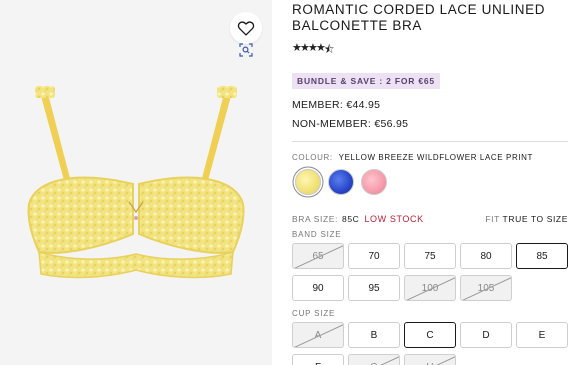 This screenshot has height=365, width=575. What do you see at coordinates (486, 335) in the screenshot?
I see `cup-option: D` at bounding box center [486, 335].